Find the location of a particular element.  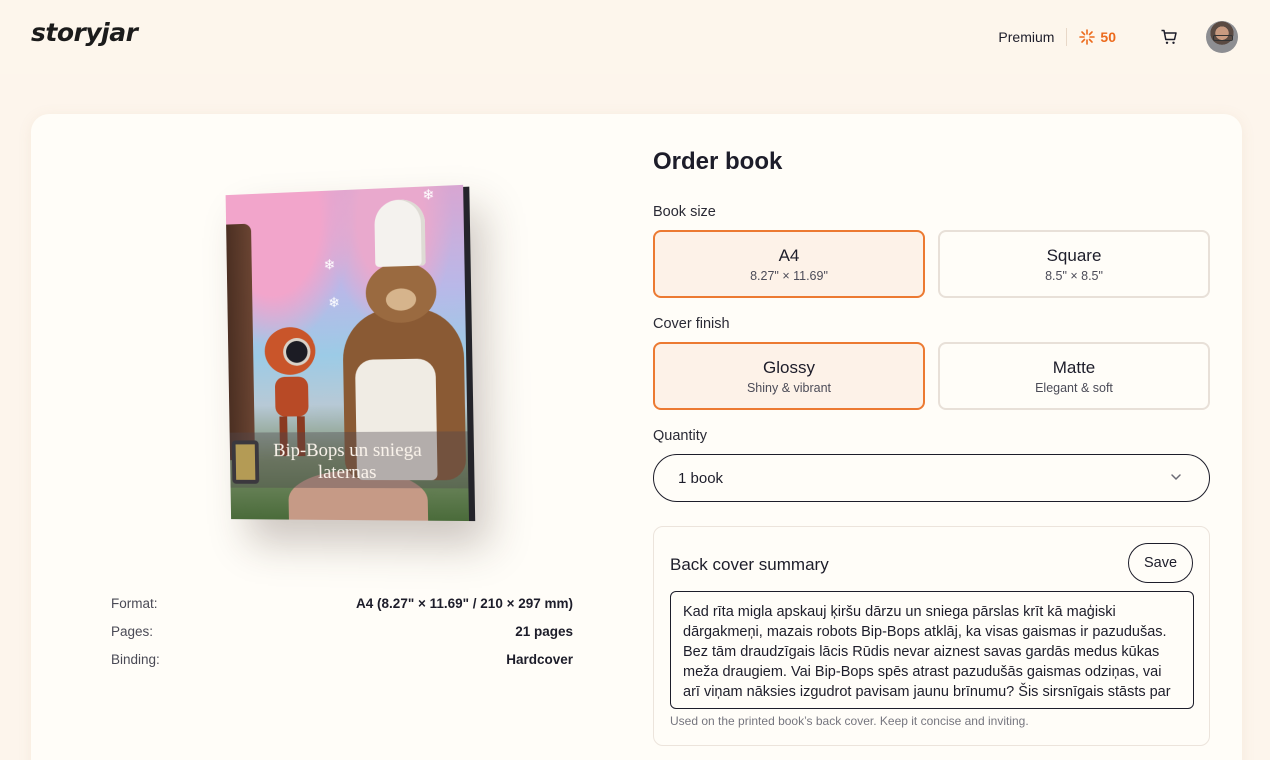

spec-row-pages: Pages: 21 pages is located at coordinates (342, 638).